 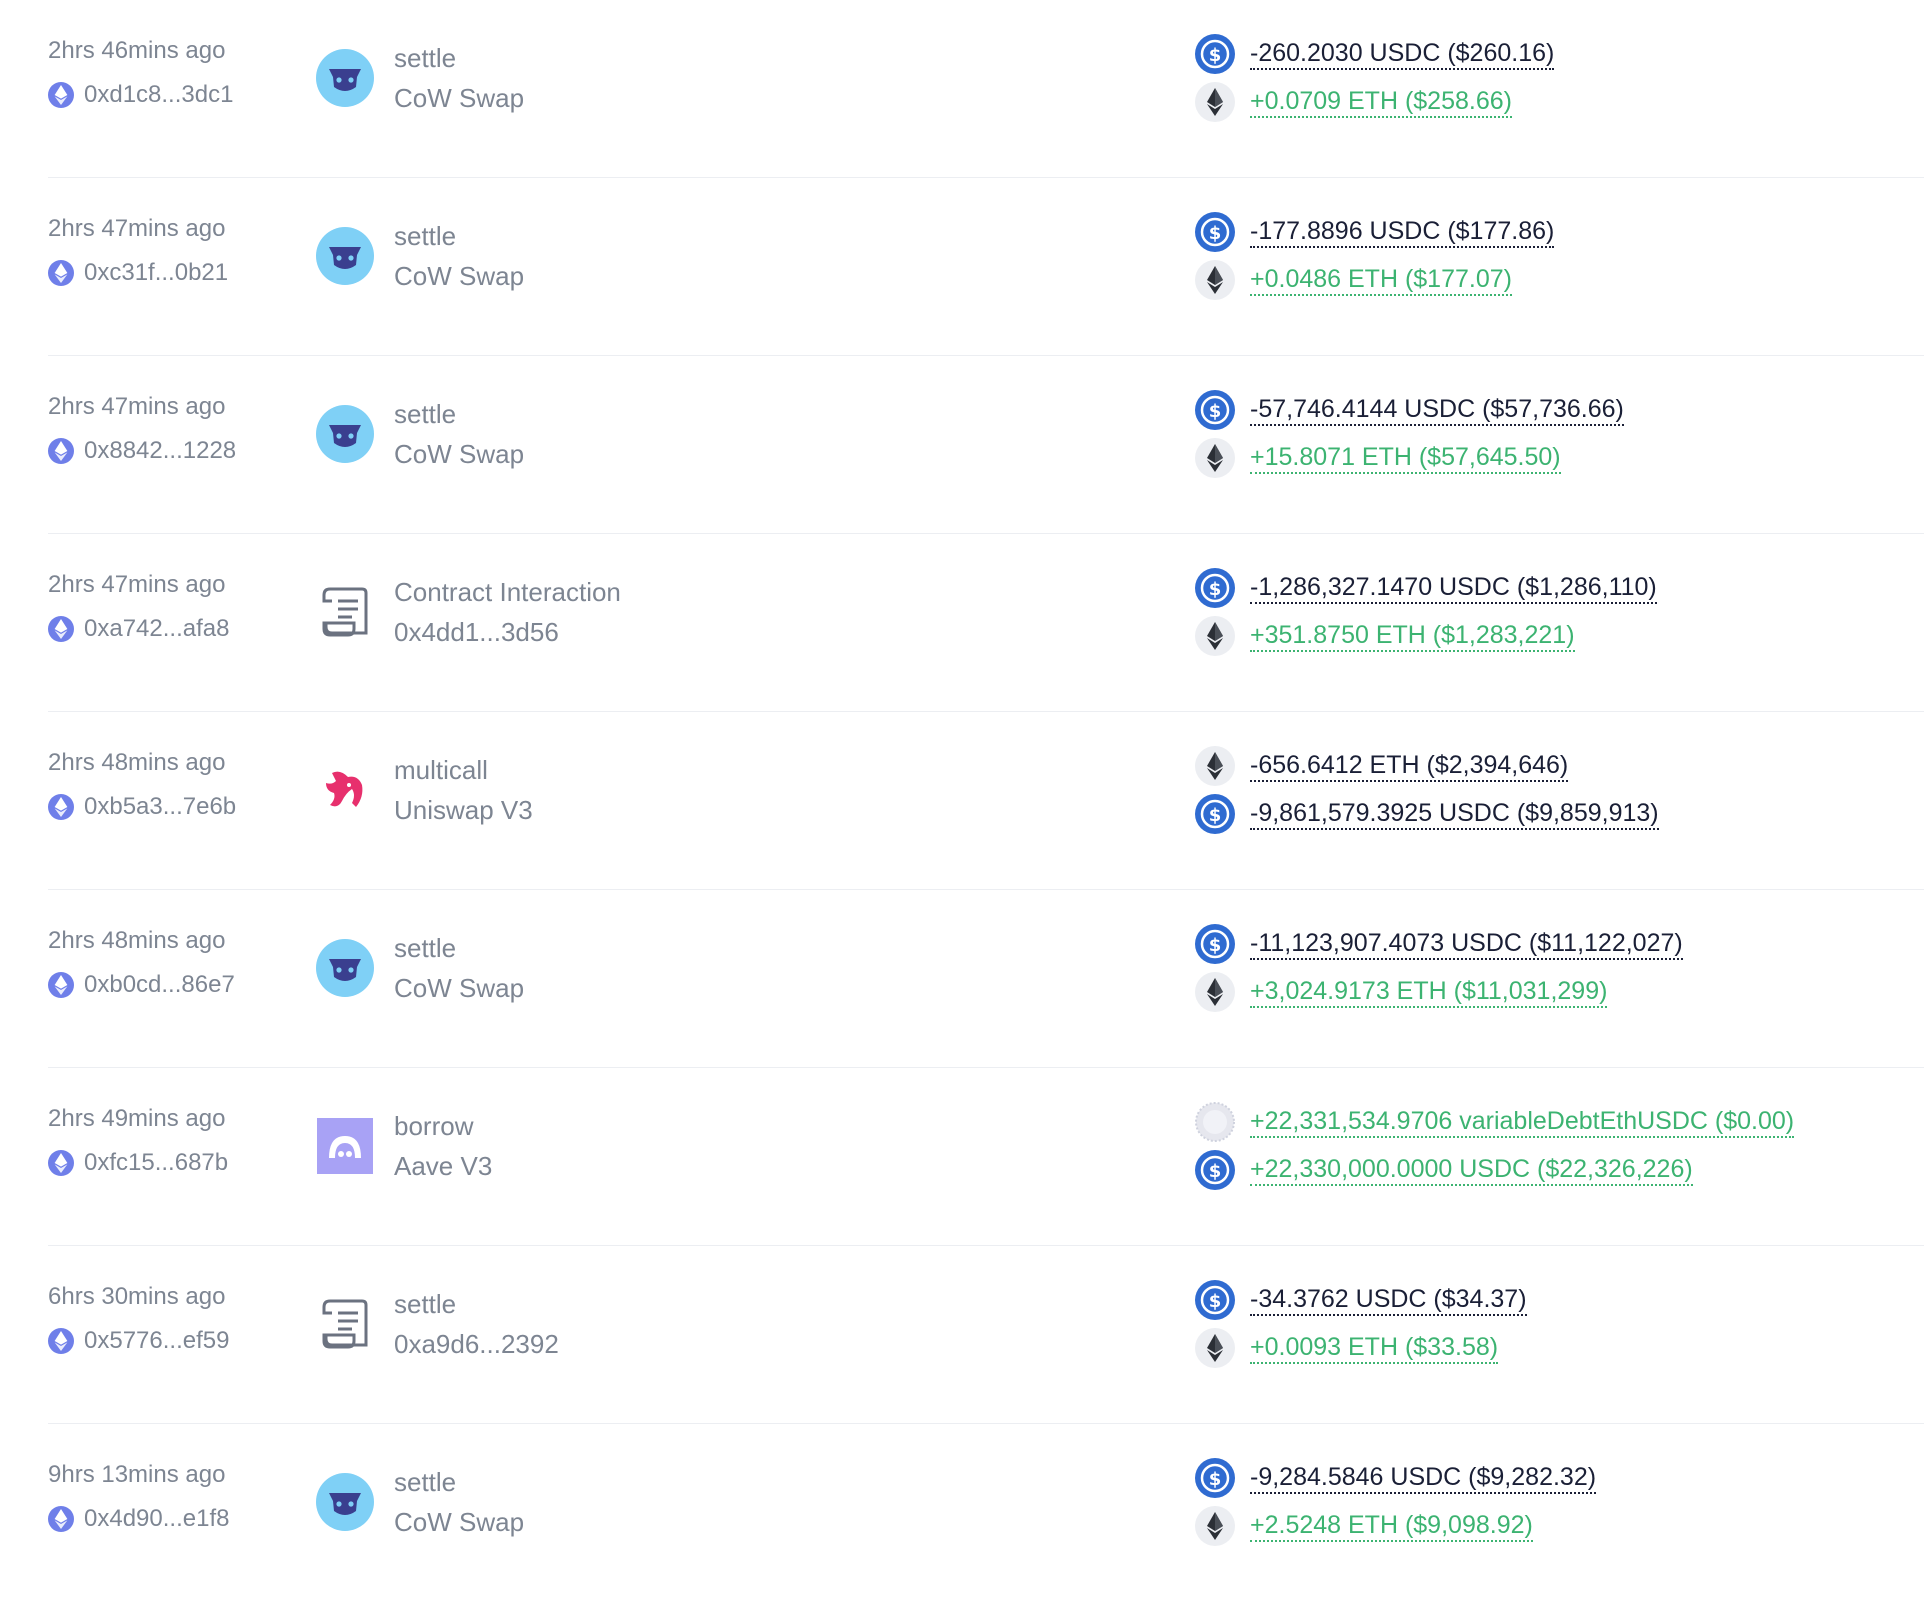 What do you see at coordinates (1402, 54) in the screenshot?
I see `token-amount: -260.2030 USDC ($260.16)` at bounding box center [1402, 54].